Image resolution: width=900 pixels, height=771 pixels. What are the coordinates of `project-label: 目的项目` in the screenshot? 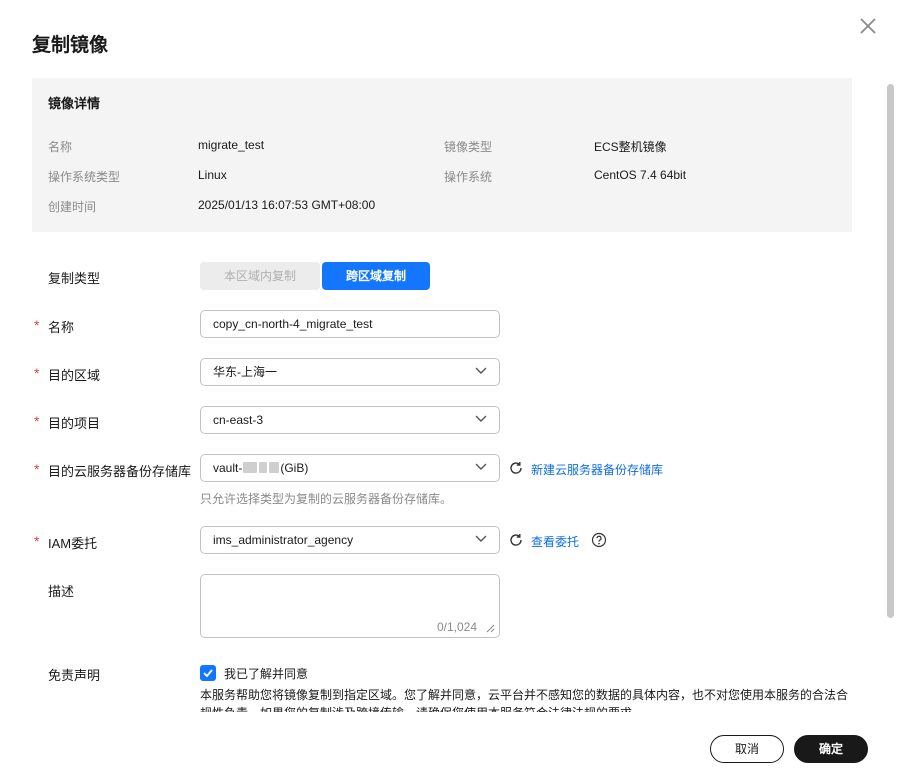 It's located at (74, 423).